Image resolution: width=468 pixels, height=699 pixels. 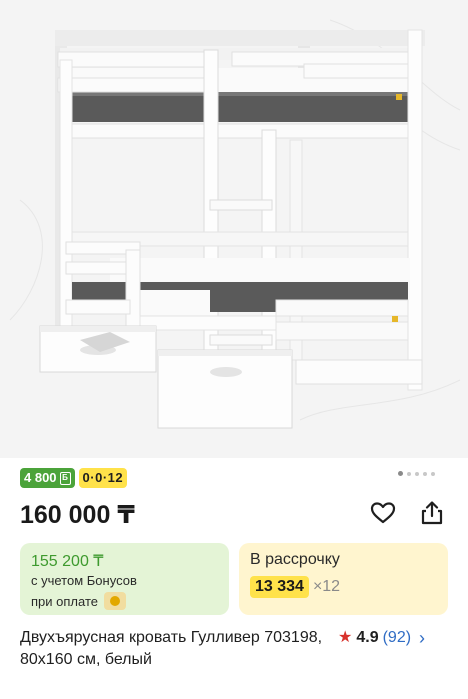 I want to click on share-button, so click(x=432, y=513).